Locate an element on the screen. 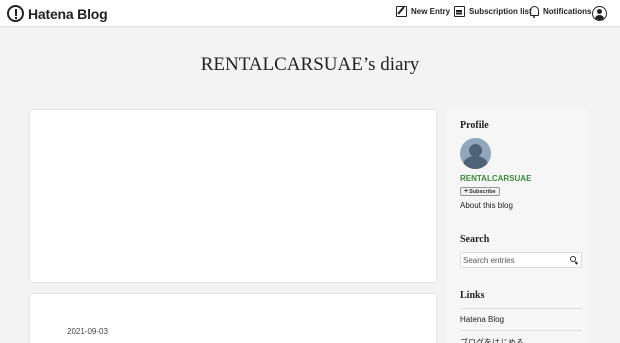 This screenshot has width=620, height=343. plus-icon: + is located at coordinates (466, 191).